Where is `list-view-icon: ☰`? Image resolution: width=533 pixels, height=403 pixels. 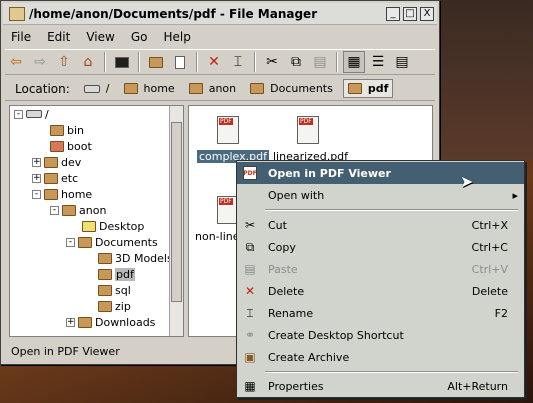
list-view-icon: ☰ is located at coordinates (378, 62).